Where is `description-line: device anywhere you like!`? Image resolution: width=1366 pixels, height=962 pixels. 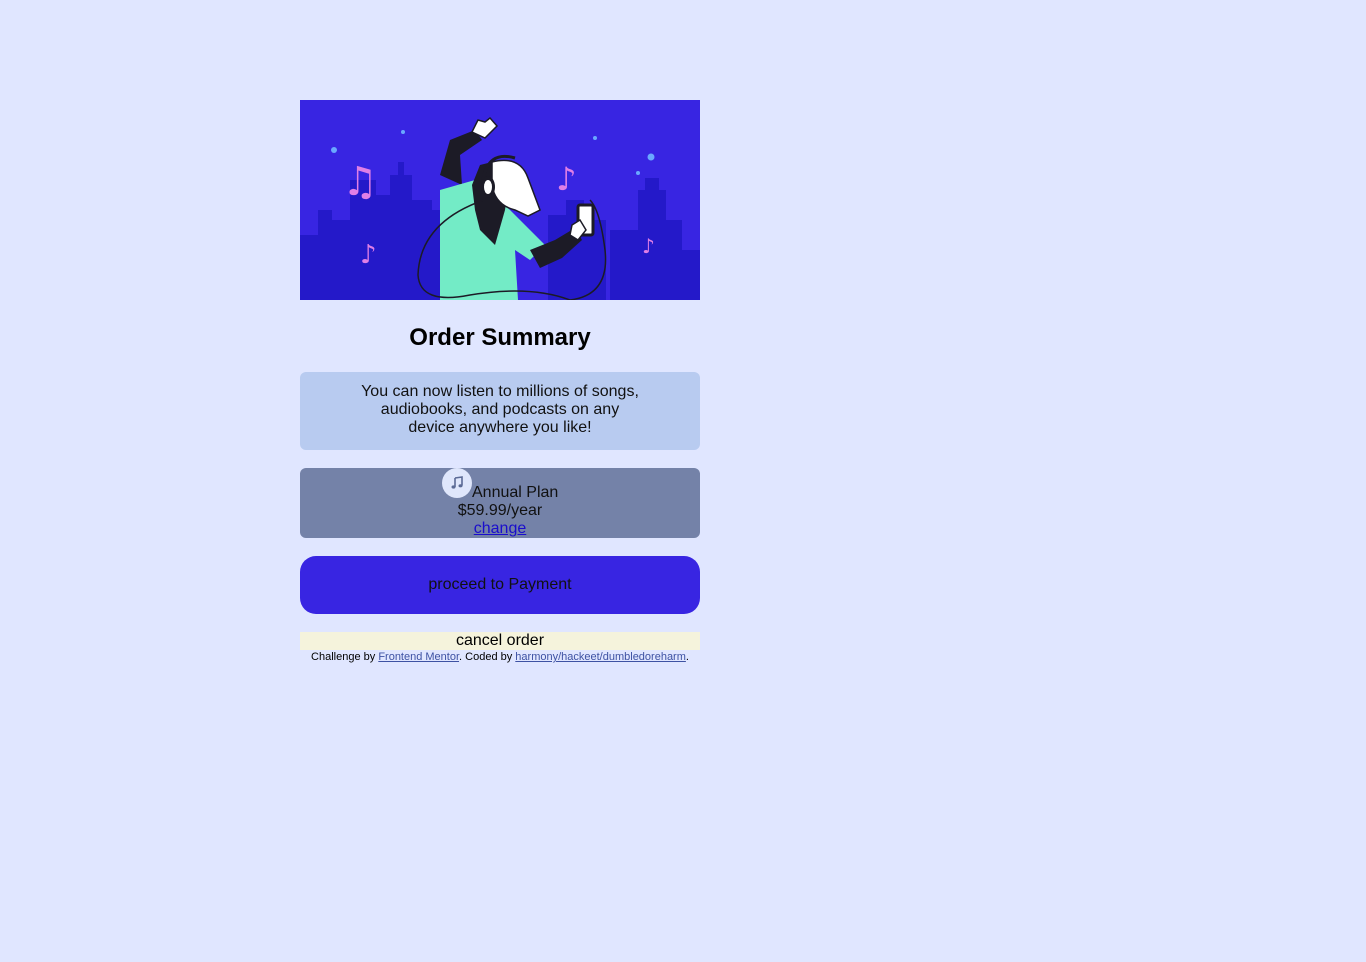 description-line: device anywhere you like! is located at coordinates (500, 427).